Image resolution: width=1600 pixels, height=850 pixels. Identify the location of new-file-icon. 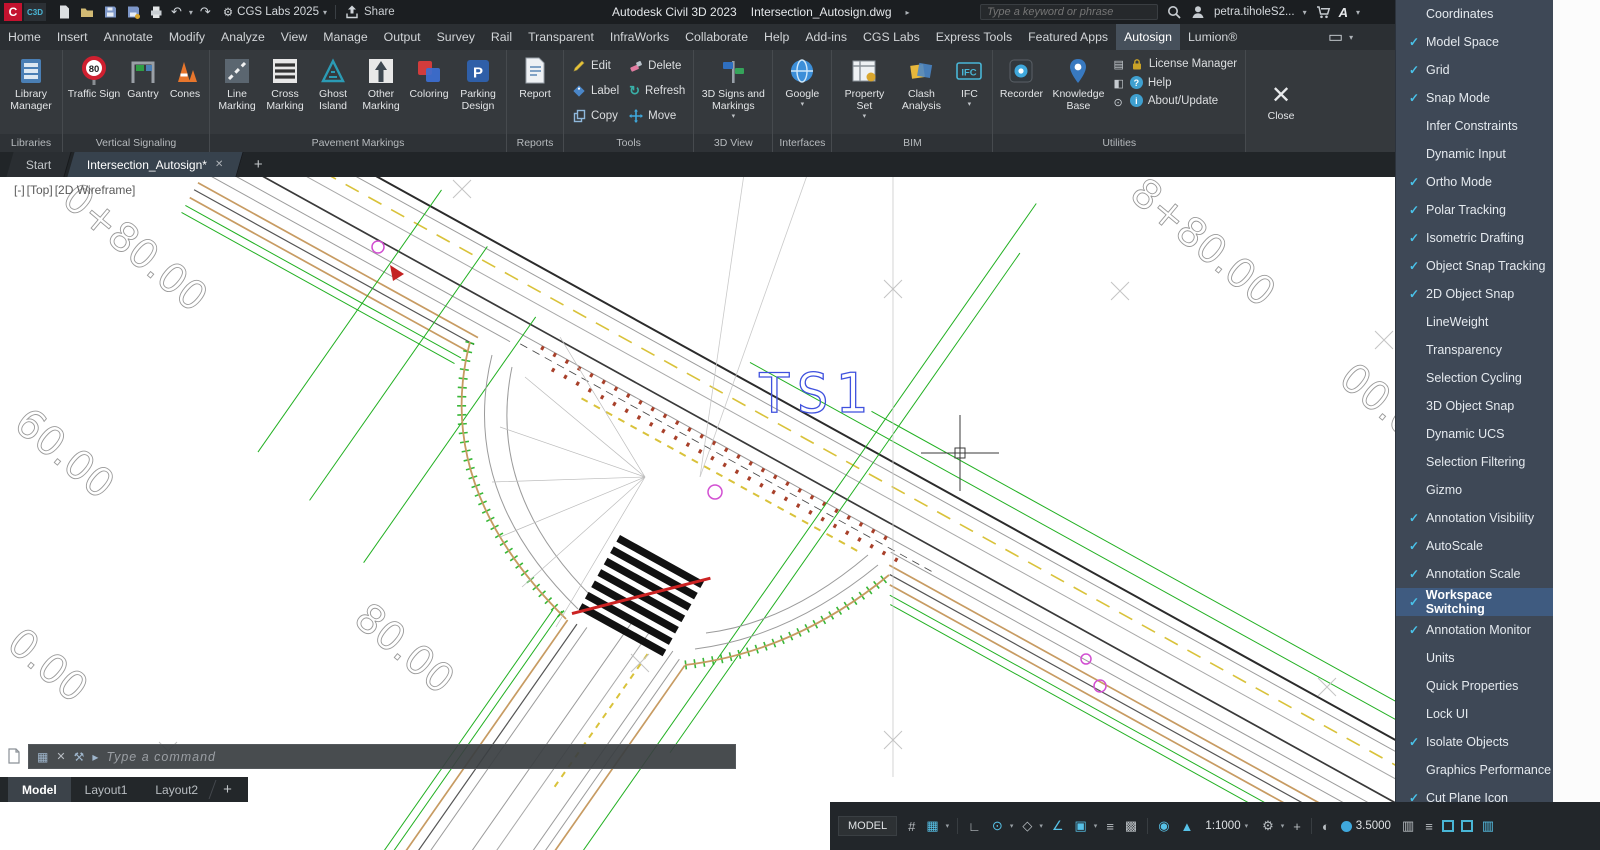
(64, 12).